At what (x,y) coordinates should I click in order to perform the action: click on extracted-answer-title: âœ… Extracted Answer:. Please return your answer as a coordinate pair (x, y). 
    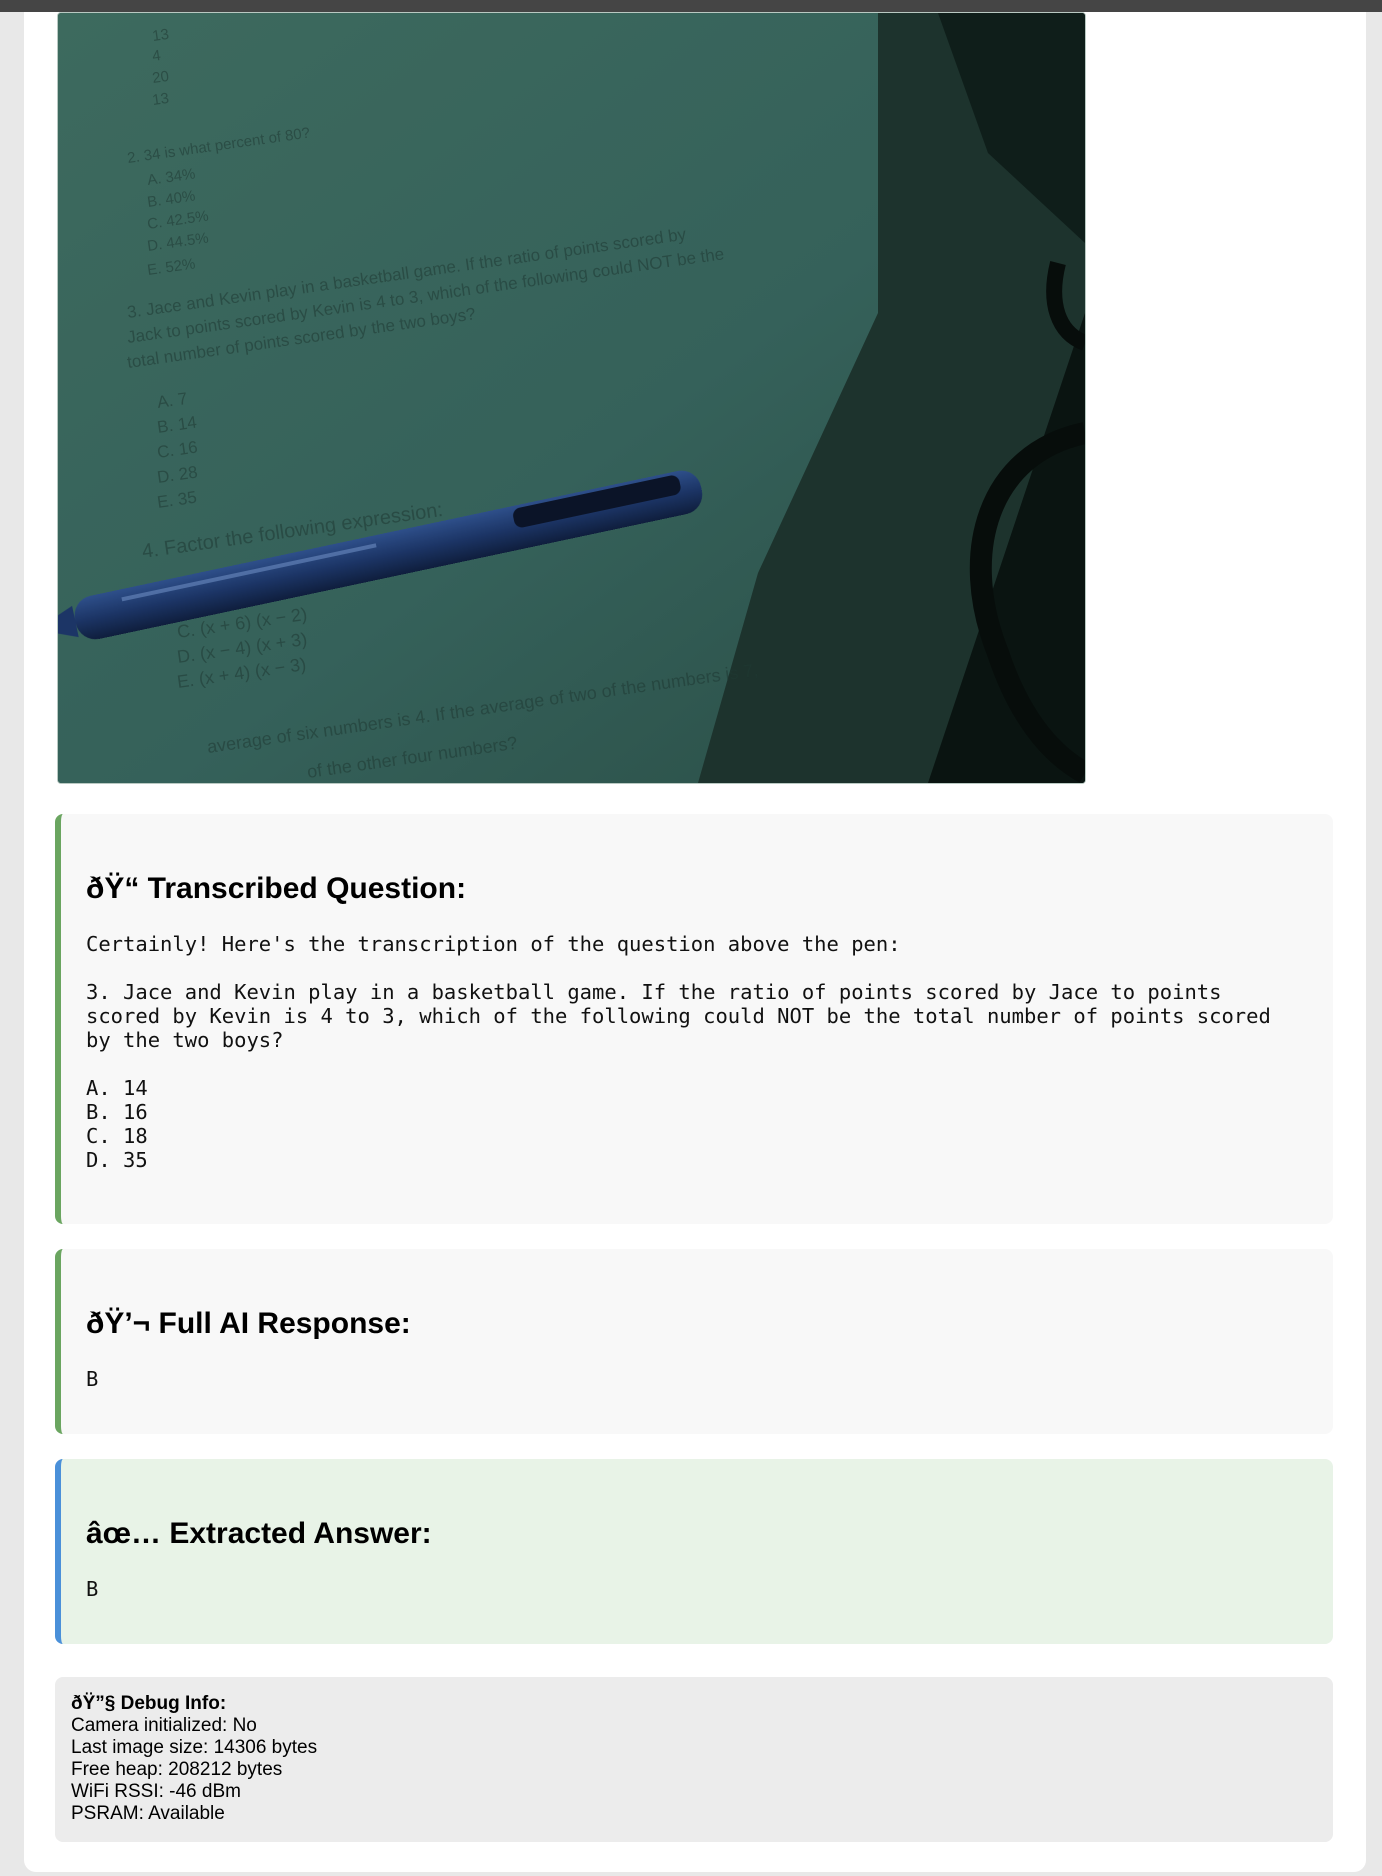
    Looking at the image, I should click on (259, 1533).